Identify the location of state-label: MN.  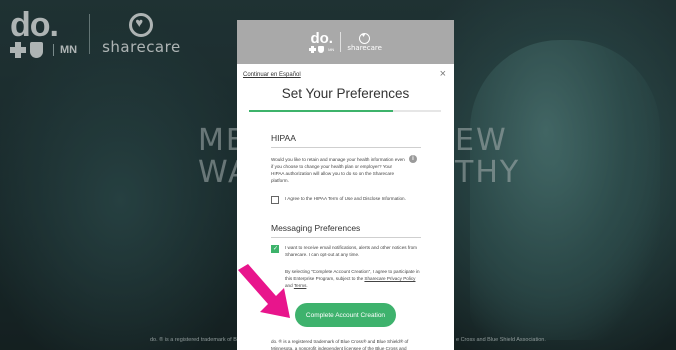
(331, 49).